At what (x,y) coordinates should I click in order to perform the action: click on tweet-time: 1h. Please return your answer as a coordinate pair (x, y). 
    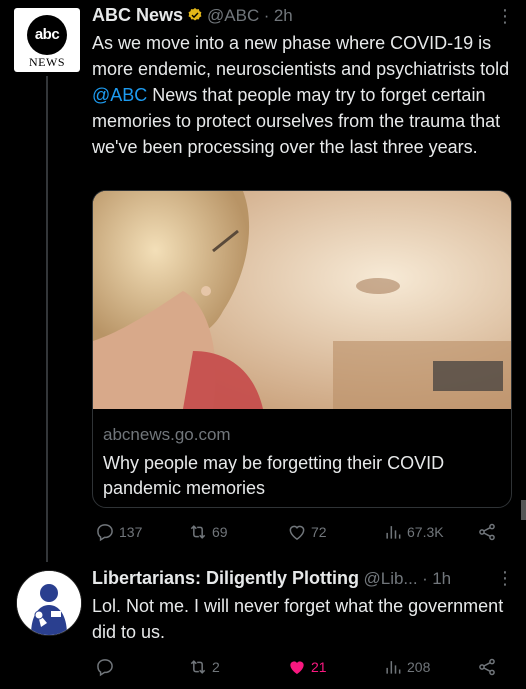
    Looking at the image, I should click on (441, 578).